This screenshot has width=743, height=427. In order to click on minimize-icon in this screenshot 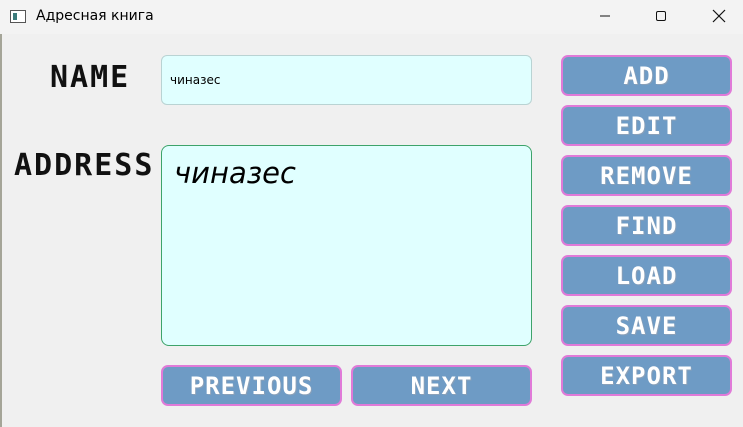, I will do `click(605, 16)`.